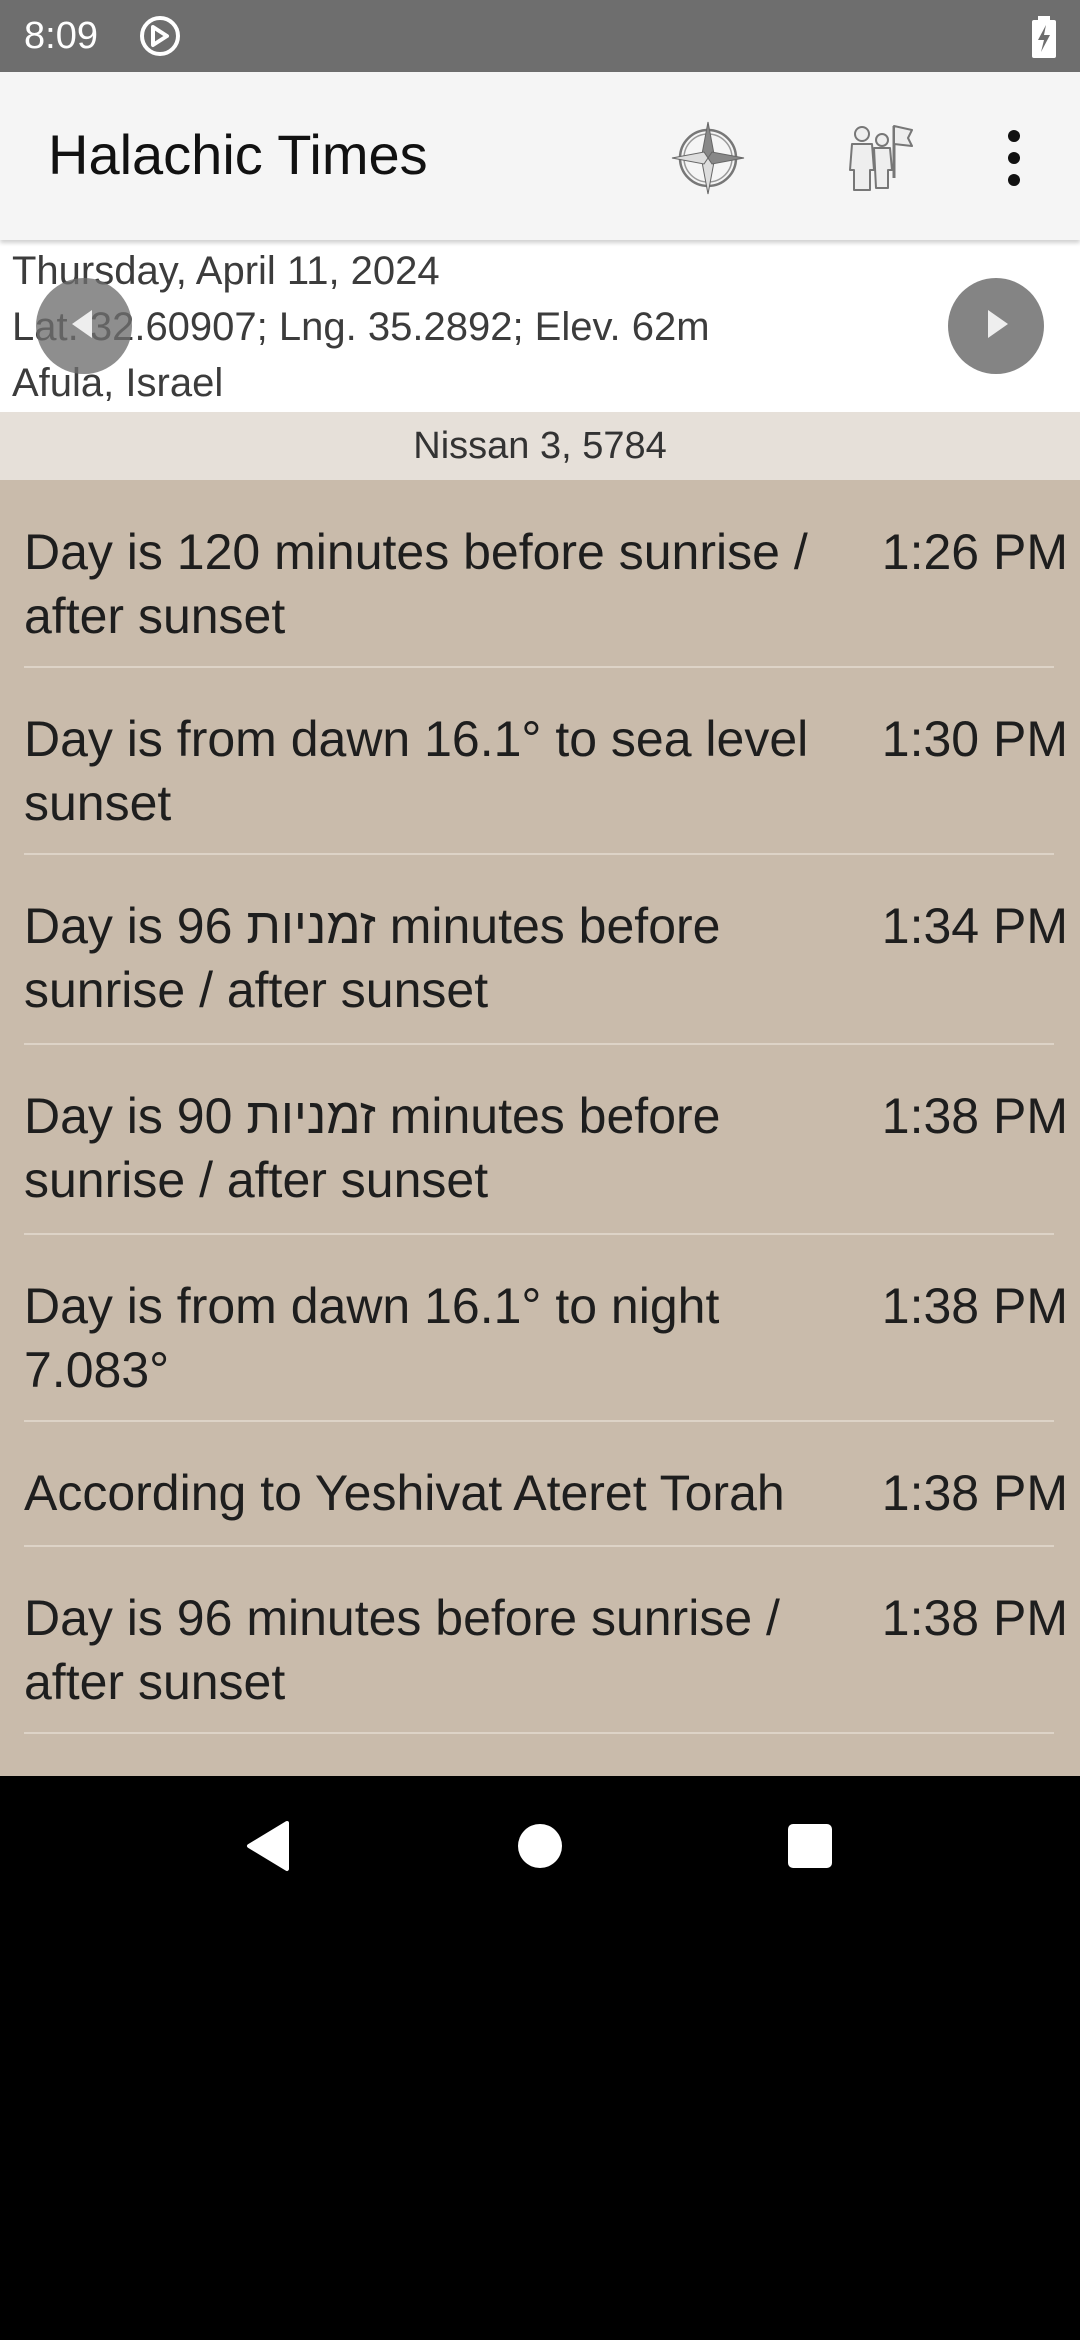 This screenshot has height=2340, width=1080. I want to click on time-value: 1:26 PM, so click(974, 552).